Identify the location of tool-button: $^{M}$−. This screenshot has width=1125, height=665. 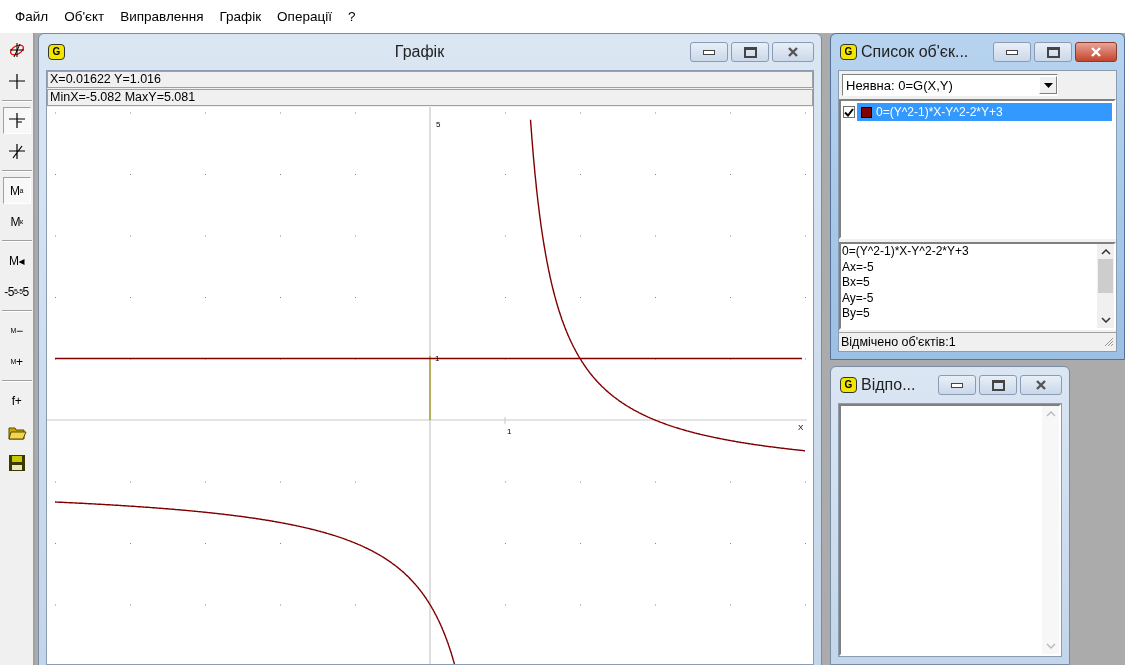
(16, 330).